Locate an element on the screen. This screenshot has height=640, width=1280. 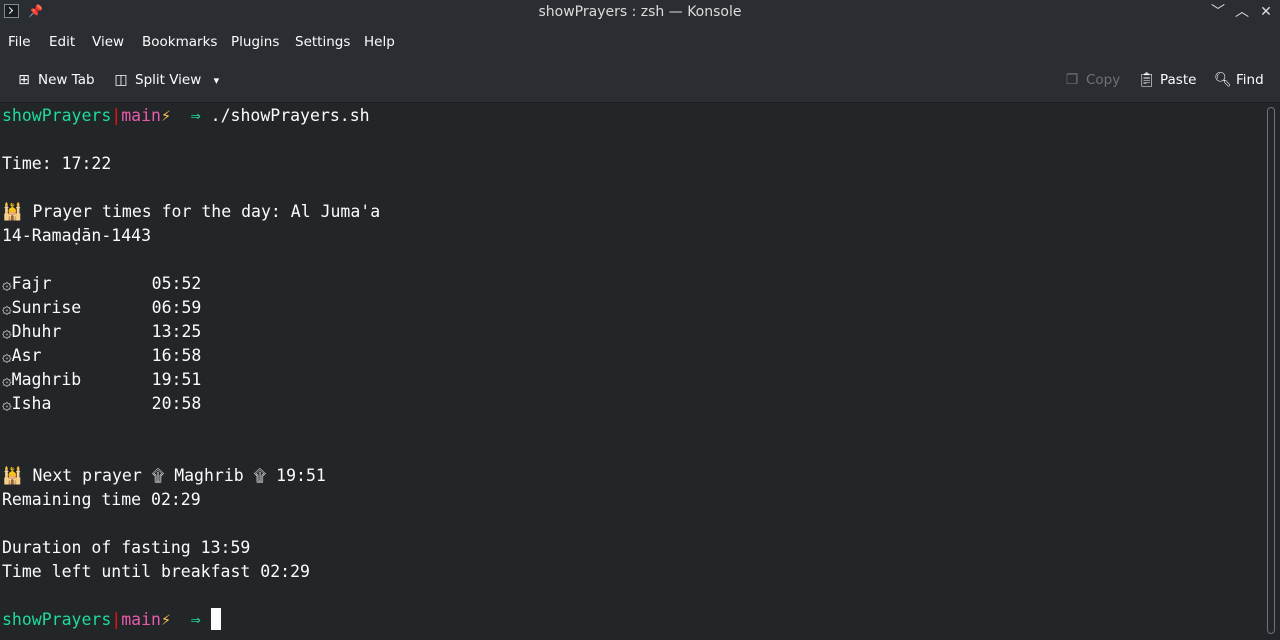
hijri-date: 14-Ramaḍān-1443 is located at coordinates (77, 235).